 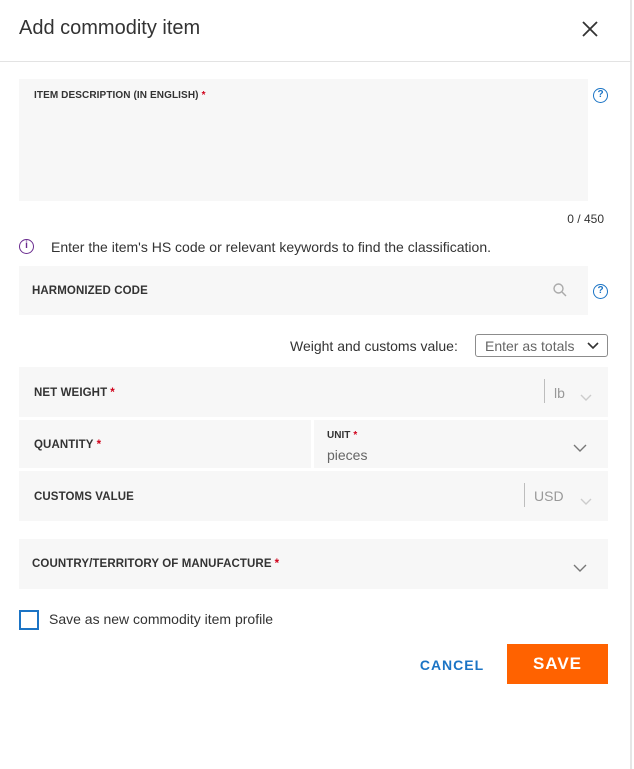 I want to click on weight-customs-label: Weight and customs value:, so click(x=374, y=346).